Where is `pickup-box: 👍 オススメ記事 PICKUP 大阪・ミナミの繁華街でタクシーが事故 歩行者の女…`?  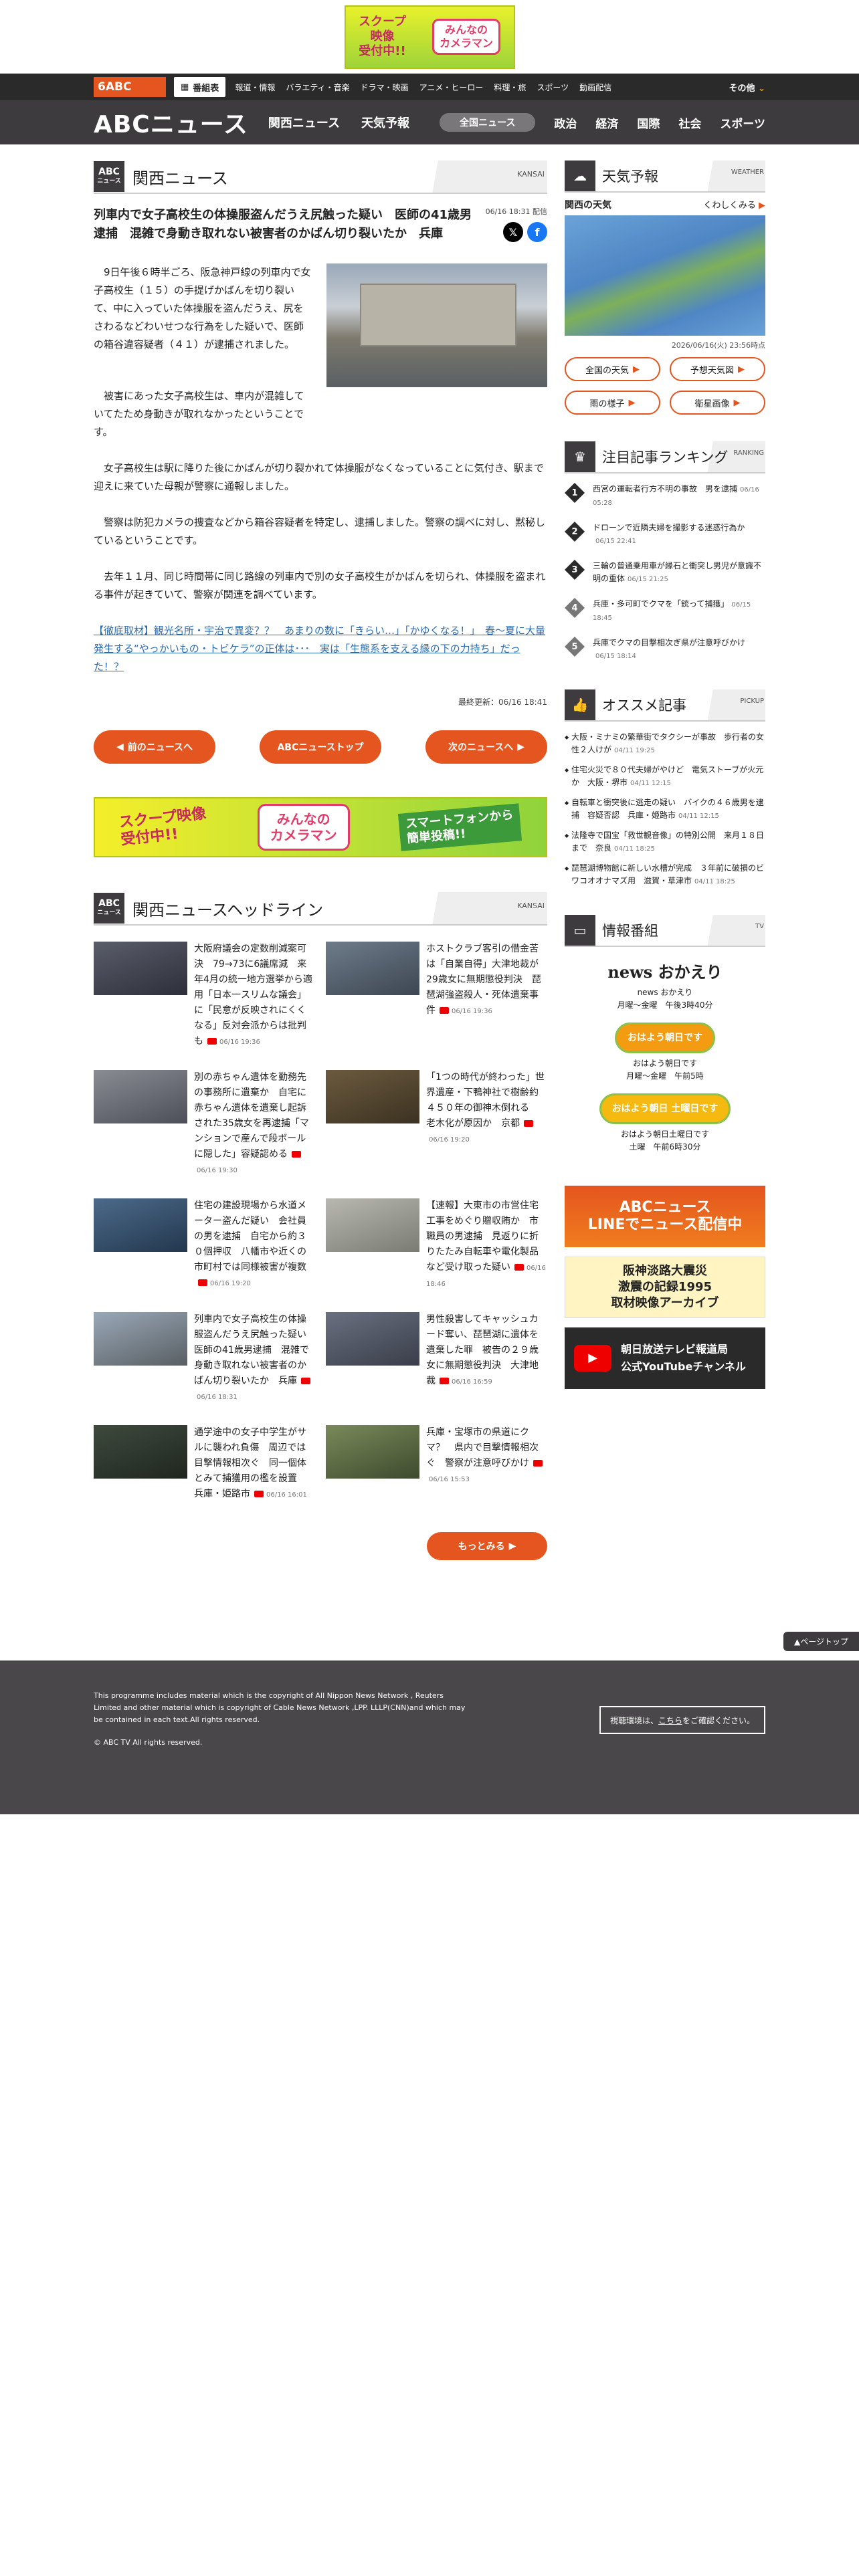 pickup-box: 👍 オススメ記事 PICKUP 大阪・ミナミの繁華街でタクシーが事故 歩行者の女… is located at coordinates (665, 789).